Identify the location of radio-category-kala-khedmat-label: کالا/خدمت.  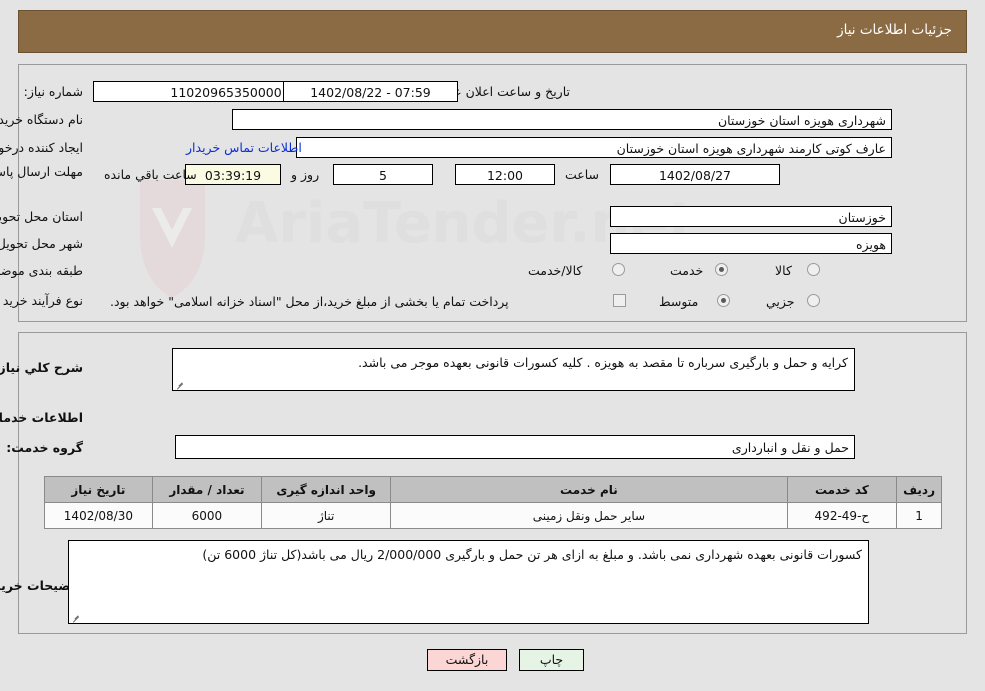
(555, 270).